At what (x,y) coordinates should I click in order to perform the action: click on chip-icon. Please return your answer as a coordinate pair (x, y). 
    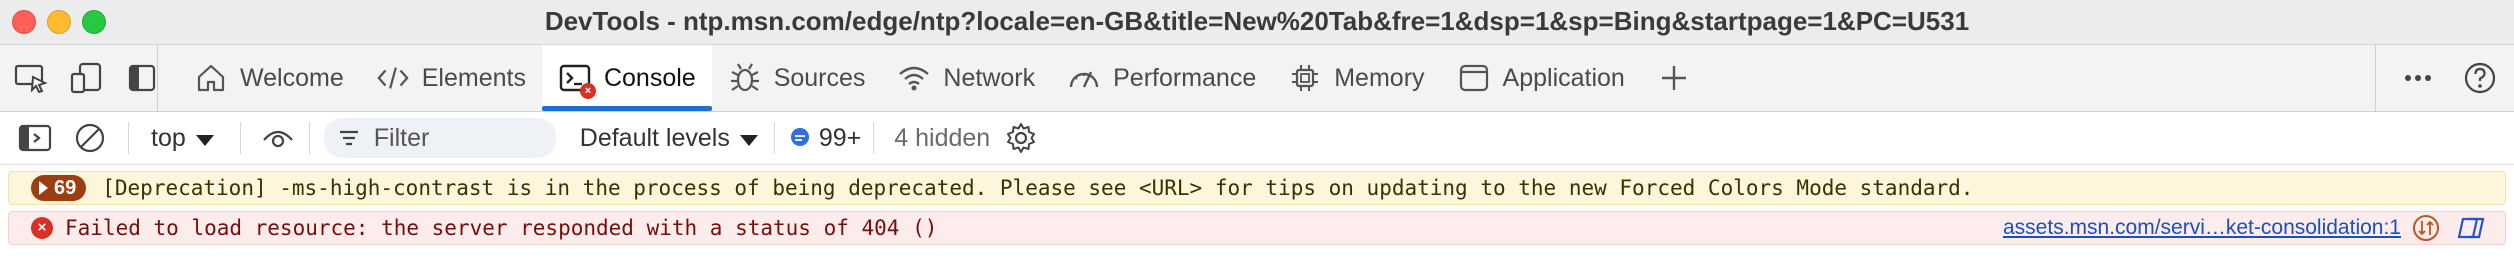
    Looking at the image, I should click on (1305, 78).